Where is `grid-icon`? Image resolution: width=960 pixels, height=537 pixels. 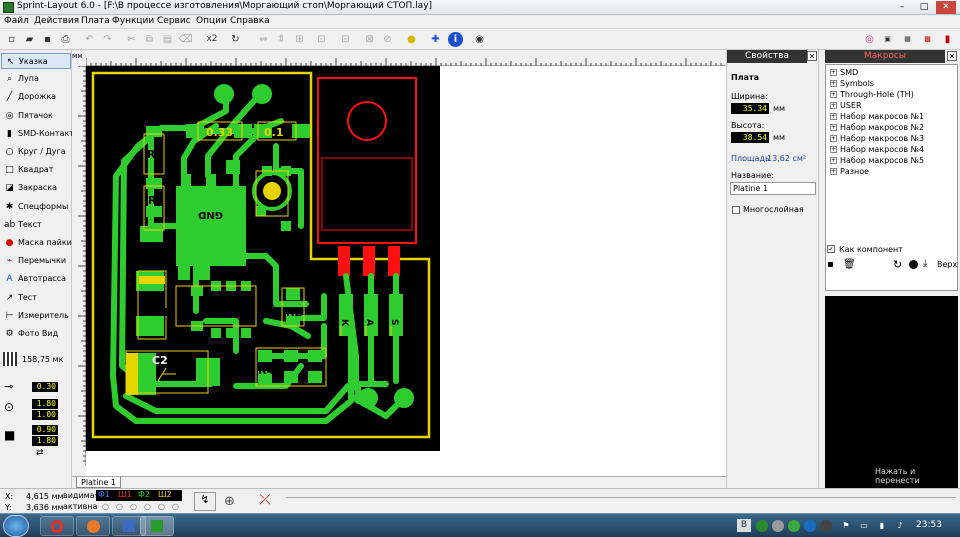
grid-icon is located at coordinates (10, 359).